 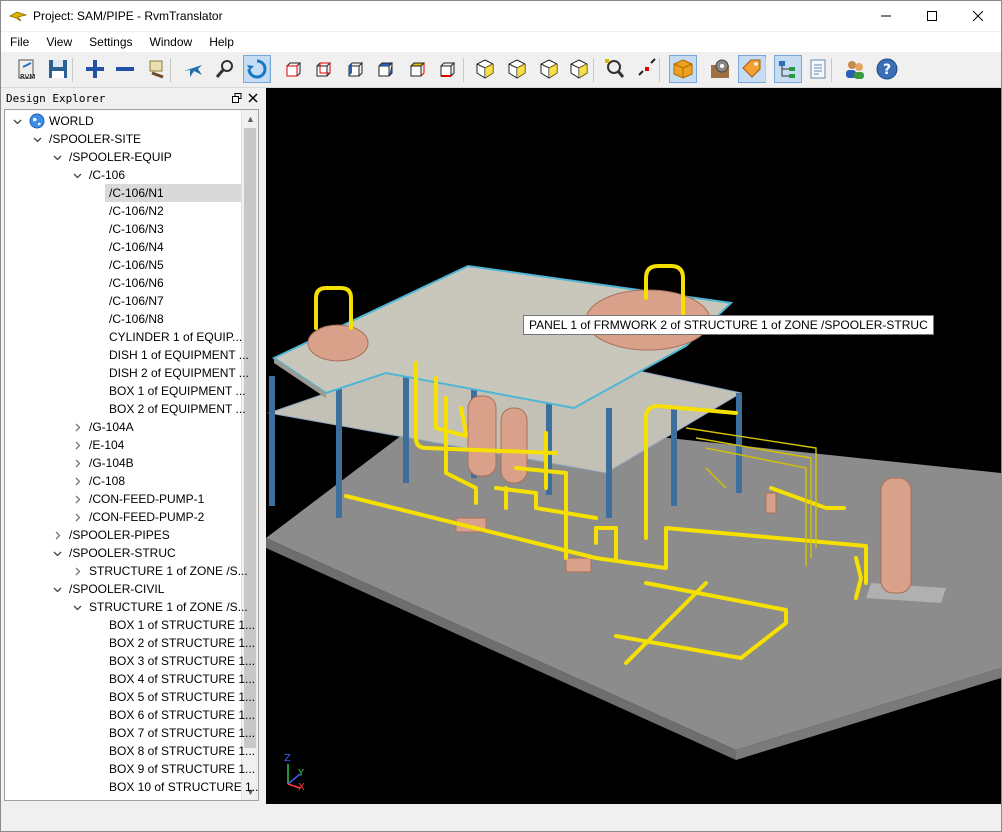 What do you see at coordinates (58, 42) in the screenshot?
I see `menu-view: View` at bounding box center [58, 42].